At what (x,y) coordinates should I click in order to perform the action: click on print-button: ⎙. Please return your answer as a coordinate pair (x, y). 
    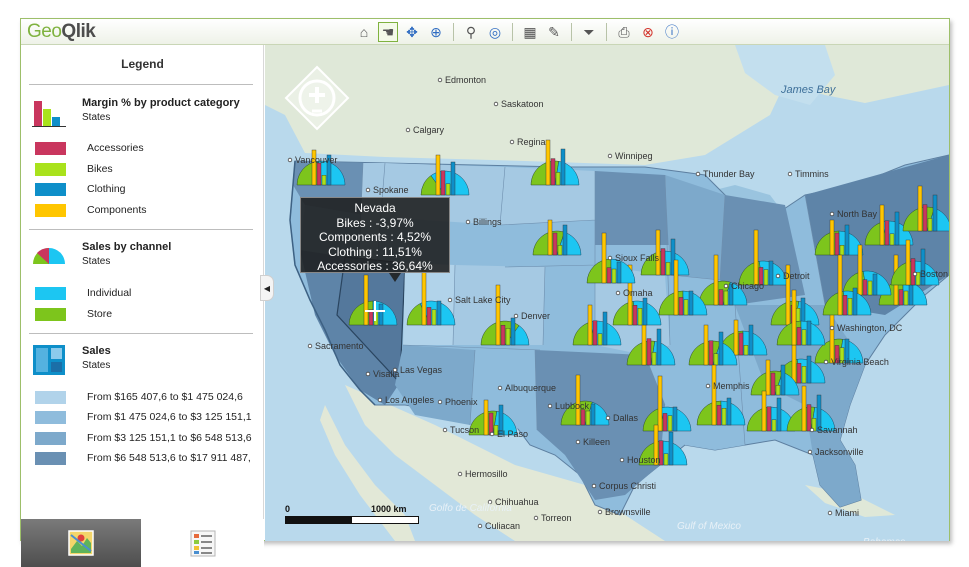
    Looking at the image, I should click on (624, 32).